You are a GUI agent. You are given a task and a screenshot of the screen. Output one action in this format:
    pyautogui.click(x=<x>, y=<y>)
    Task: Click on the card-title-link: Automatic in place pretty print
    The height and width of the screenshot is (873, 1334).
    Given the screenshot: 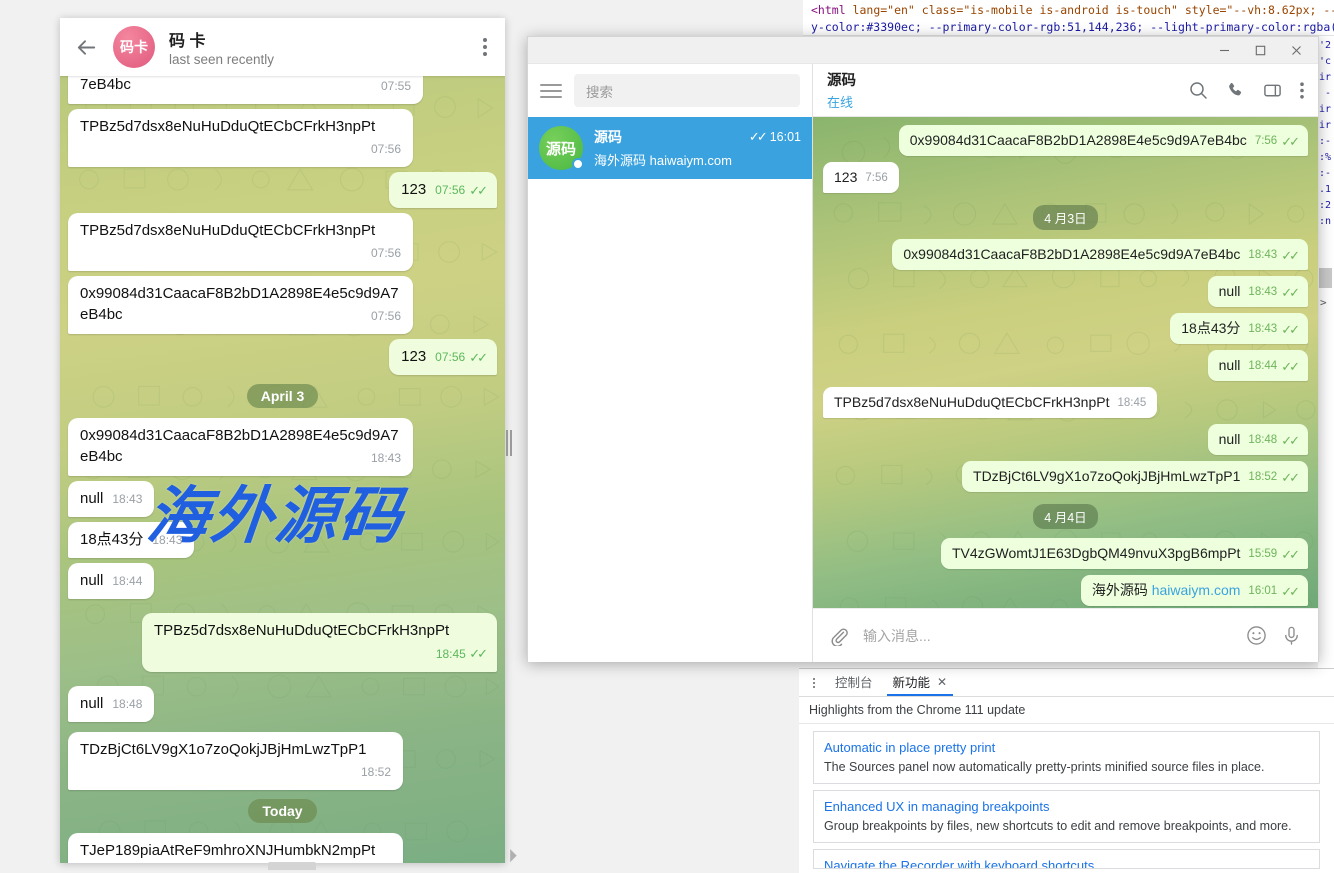 What is the action you would take?
    pyautogui.click(x=1066, y=747)
    